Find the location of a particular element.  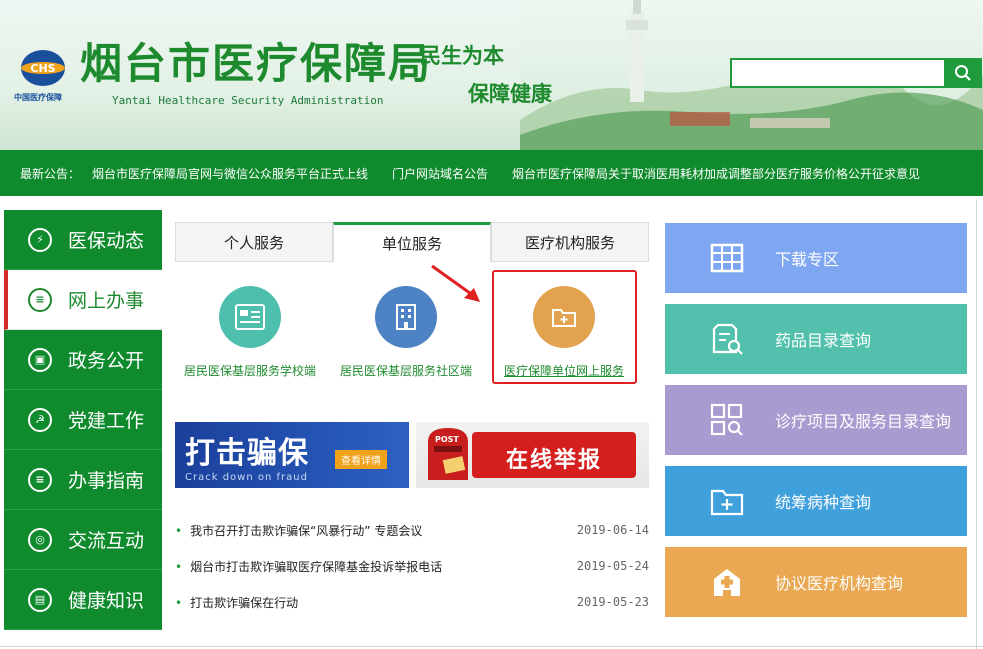

nav-item-public-affairs: ▣ 政务公开 is located at coordinates (83, 360).